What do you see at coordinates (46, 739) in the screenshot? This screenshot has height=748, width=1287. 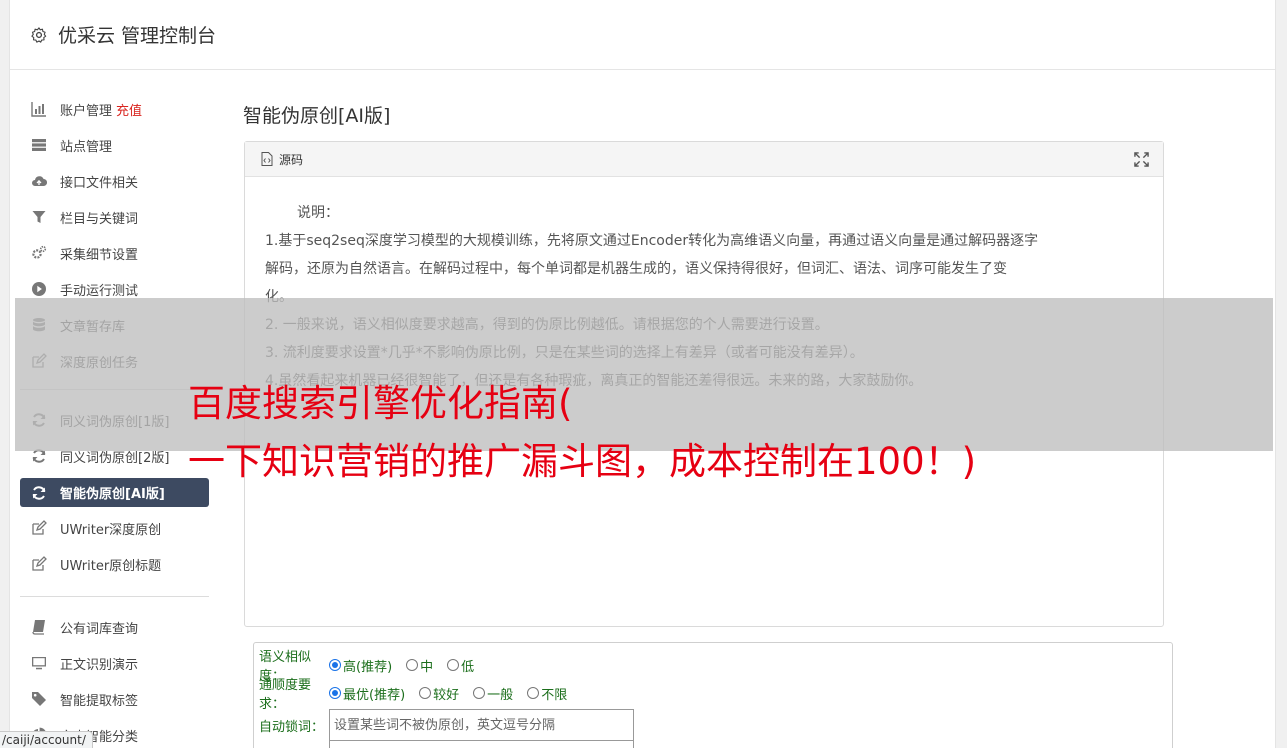 I see `status-bar-url: /caiji/account/` at bounding box center [46, 739].